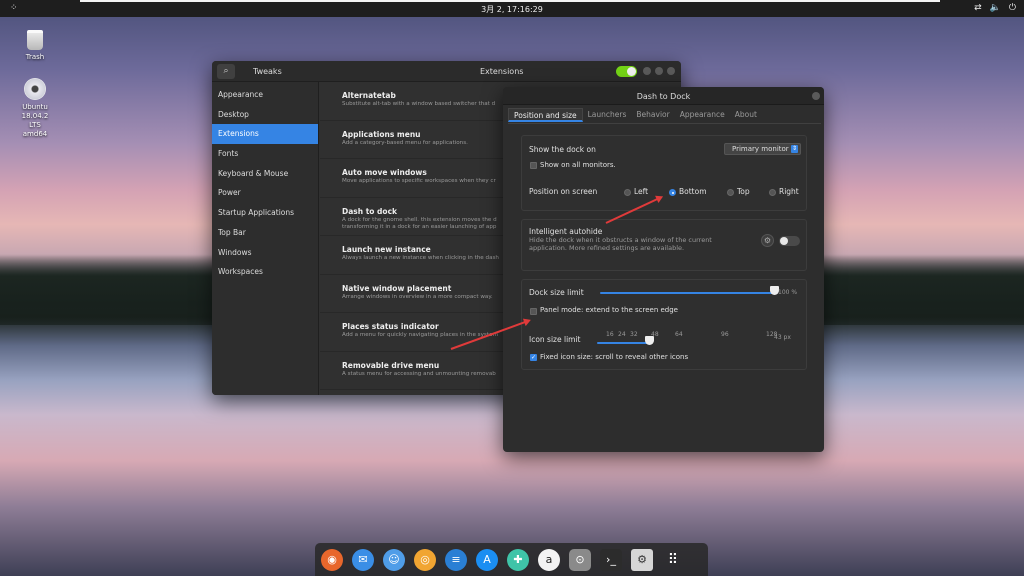  What do you see at coordinates (35, 40) in the screenshot?
I see `trash-icon` at bounding box center [35, 40].